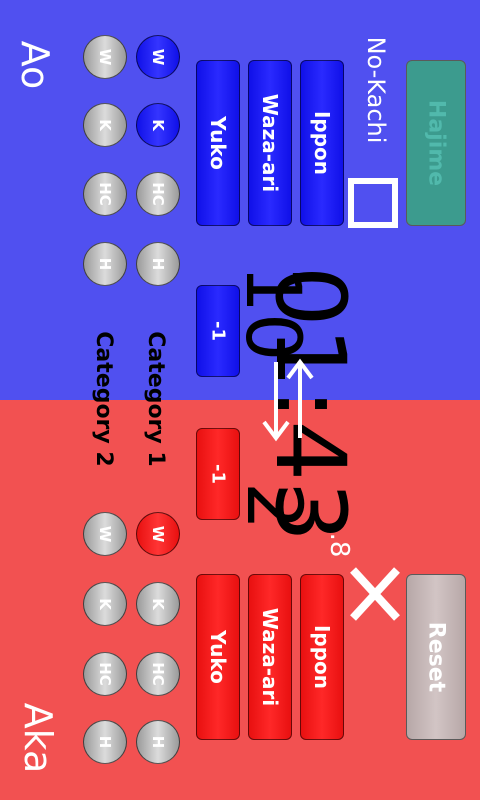 The width and height of the screenshot is (480, 800). What do you see at coordinates (288, 400) in the screenshot?
I see `swap-arrows-icon` at bounding box center [288, 400].